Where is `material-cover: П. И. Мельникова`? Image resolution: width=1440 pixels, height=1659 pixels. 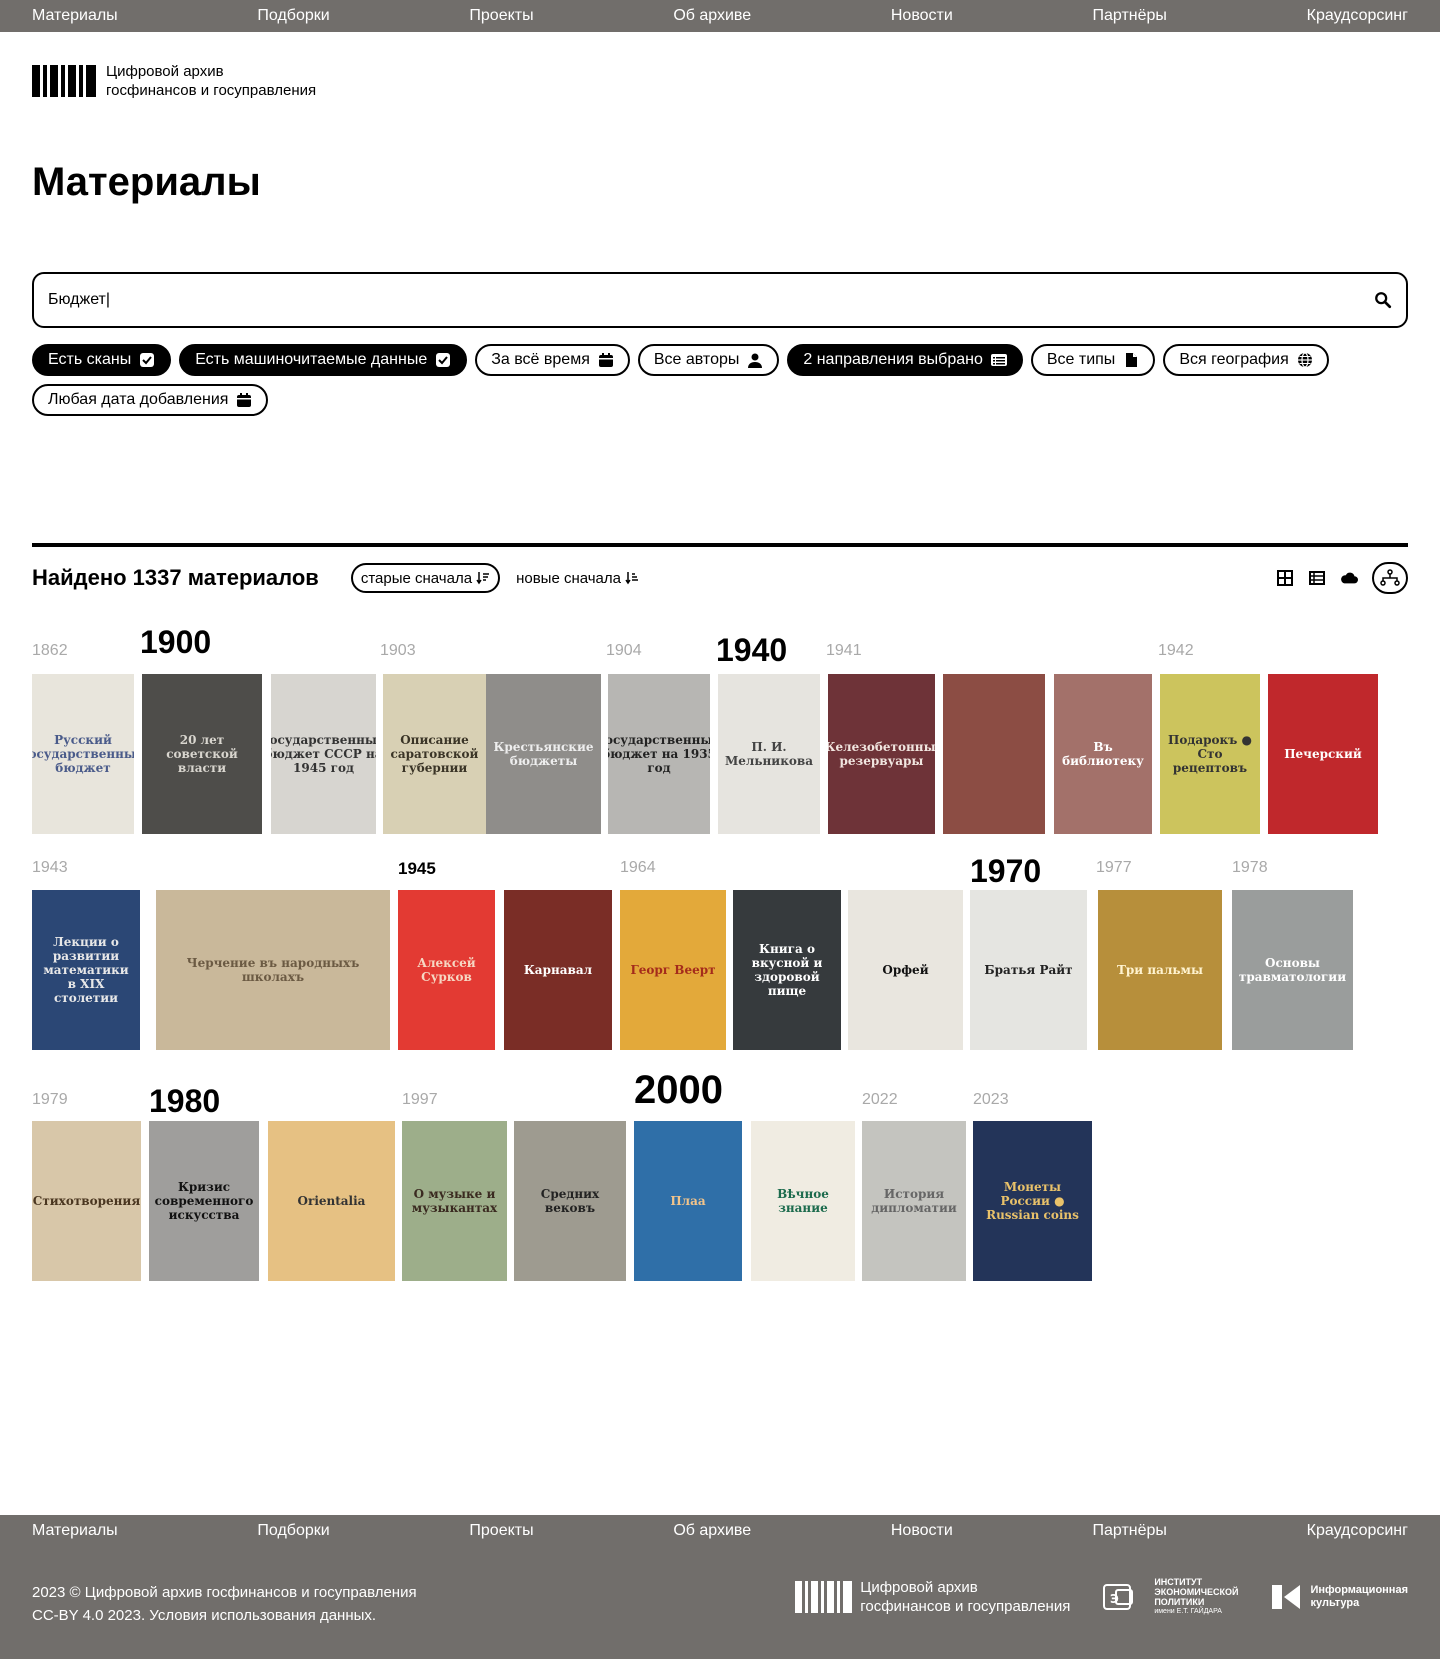
material-cover: П. И. Мельникова is located at coordinates (769, 754).